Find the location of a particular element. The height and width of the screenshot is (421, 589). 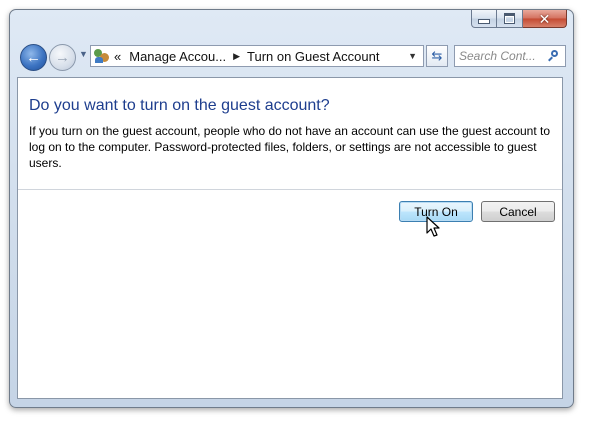

minimize-button is located at coordinates (484, 19).